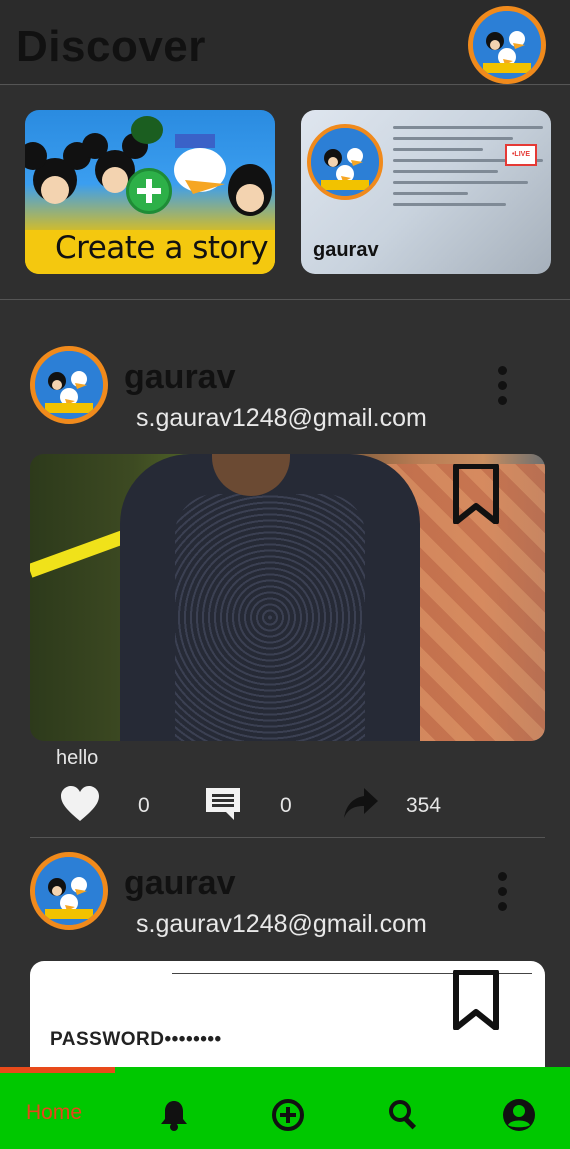 This screenshot has height=1149, width=570. What do you see at coordinates (404, 1117) in the screenshot?
I see `search-icon` at bounding box center [404, 1117].